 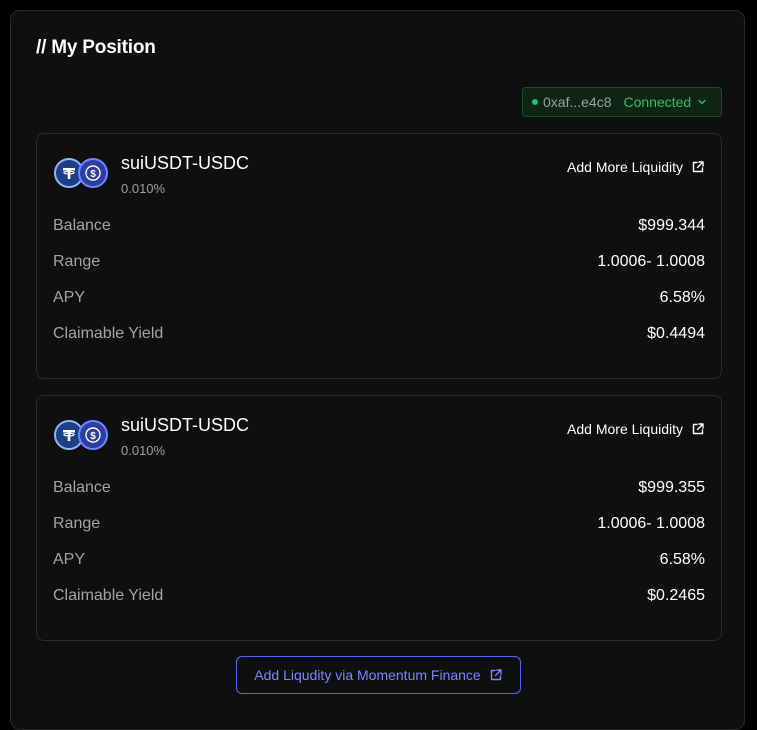 What do you see at coordinates (367, 675) in the screenshot?
I see `momentum-button-label: Add Liqudity via Momentum Finance` at bounding box center [367, 675].